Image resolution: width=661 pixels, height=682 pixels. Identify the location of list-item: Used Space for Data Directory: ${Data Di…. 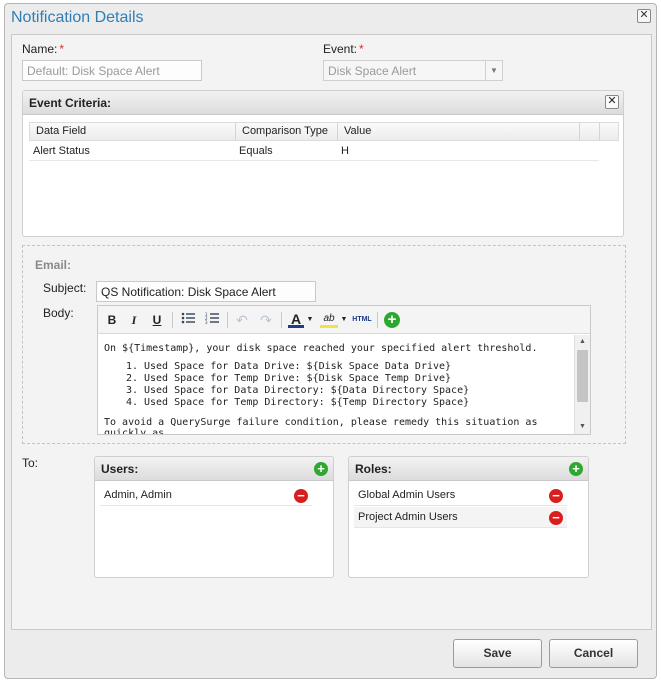
(355, 391).